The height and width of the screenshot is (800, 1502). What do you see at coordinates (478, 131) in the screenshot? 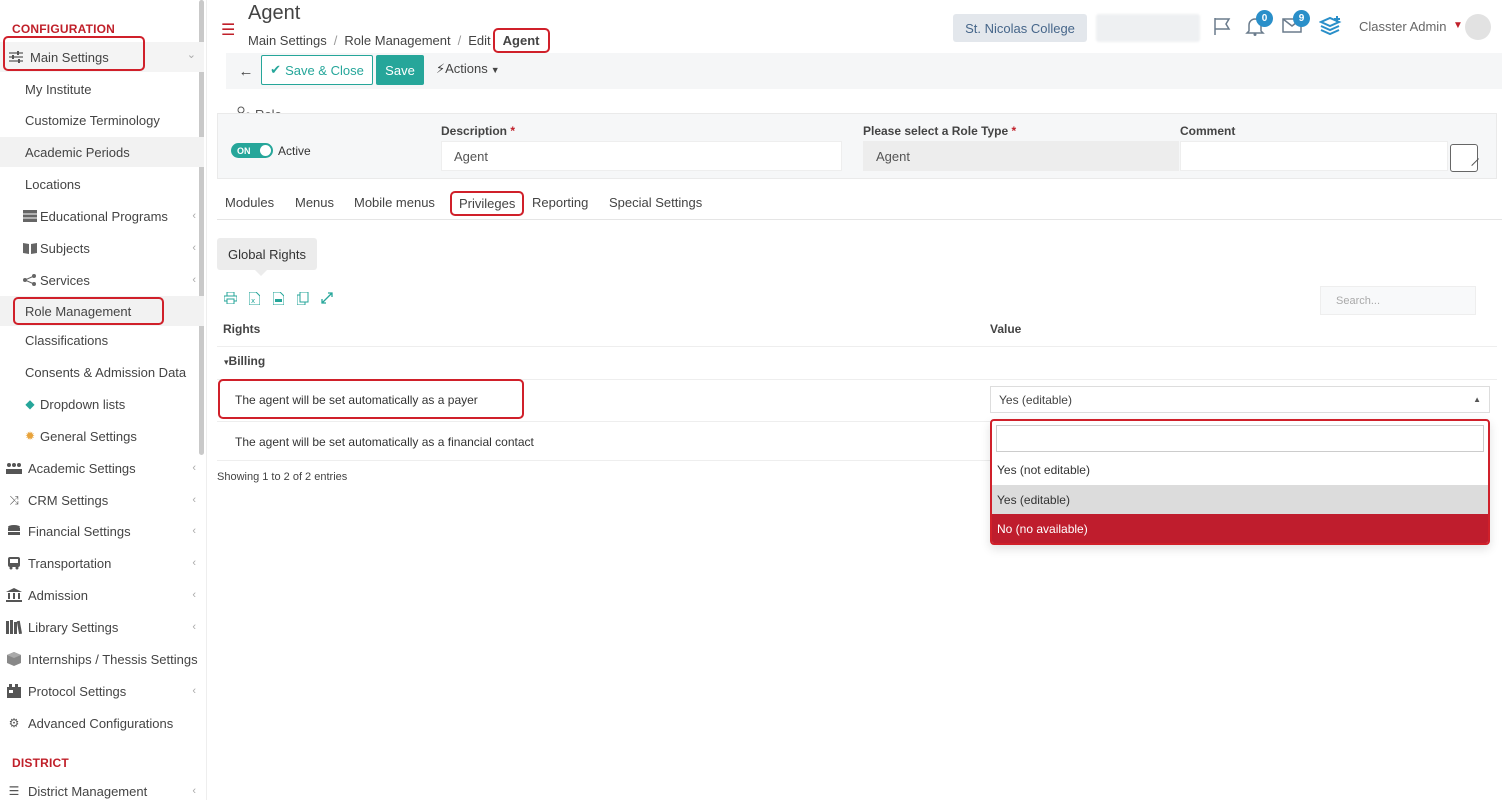
I see `description-label: Description *` at bounding box center [478, 131].